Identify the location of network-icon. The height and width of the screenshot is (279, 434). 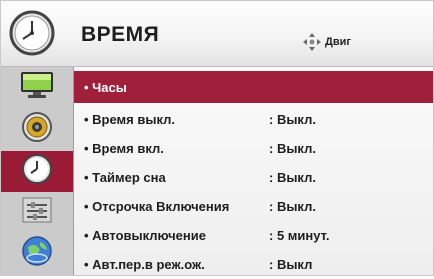
(37, 253).